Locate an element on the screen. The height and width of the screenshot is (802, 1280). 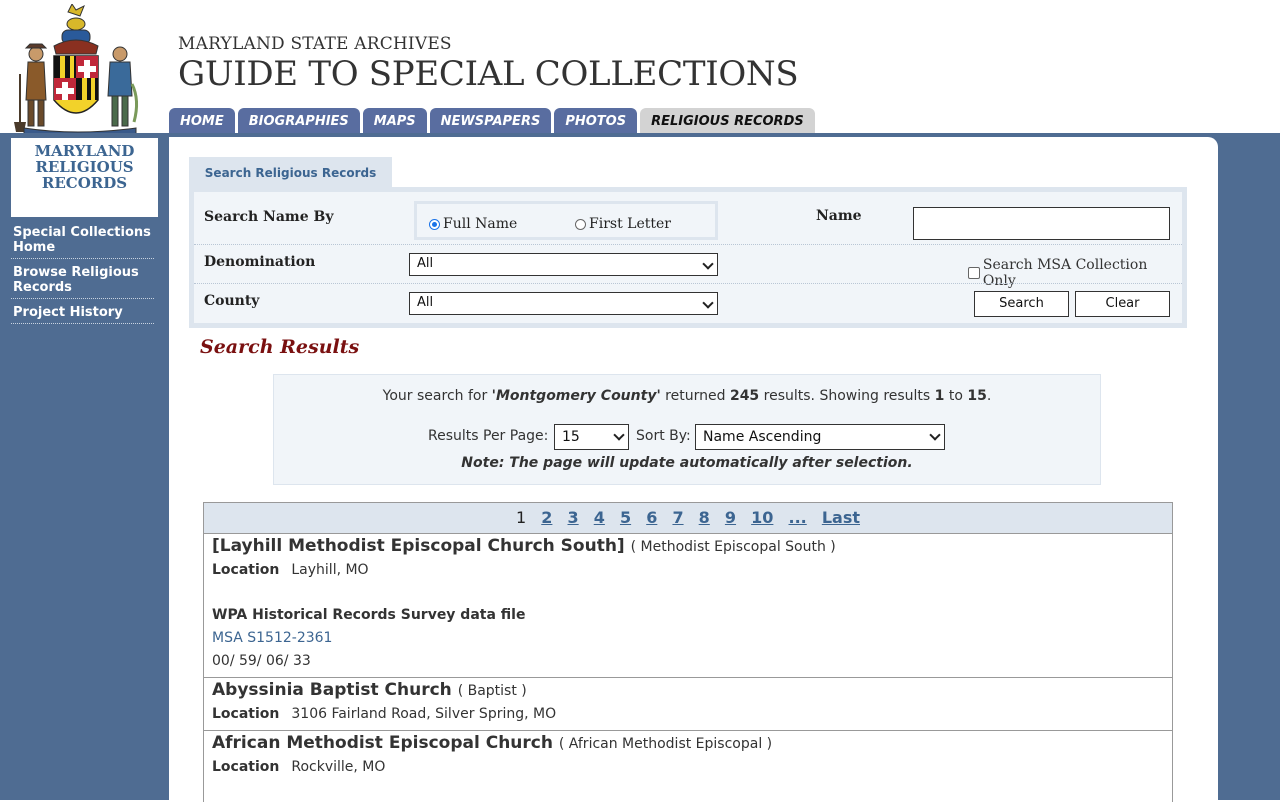
tab-maps: MAPS is located at coordinates (394, 121).